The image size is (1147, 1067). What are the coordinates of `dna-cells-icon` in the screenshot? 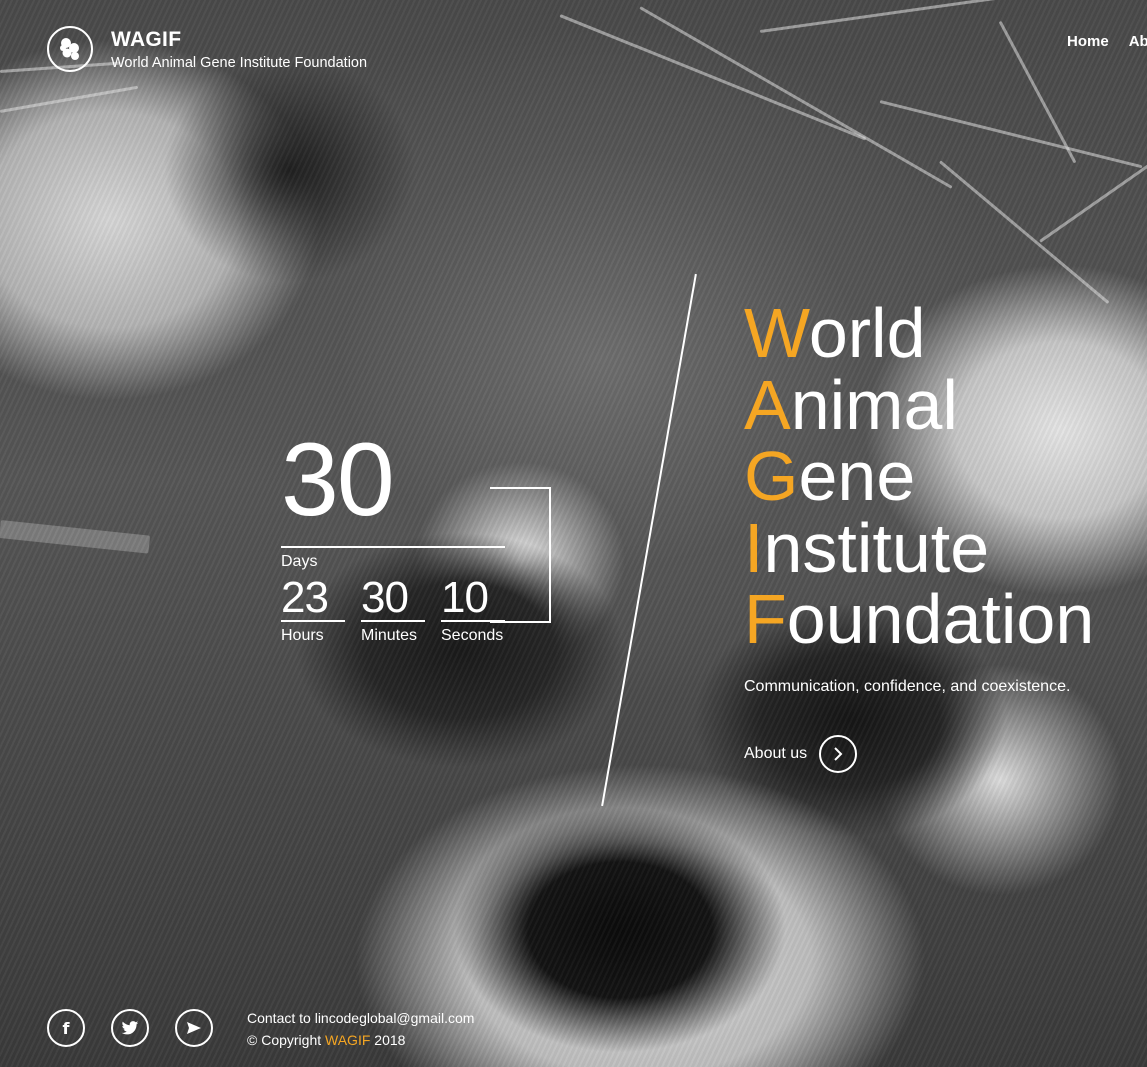 It's located at (69, 49).